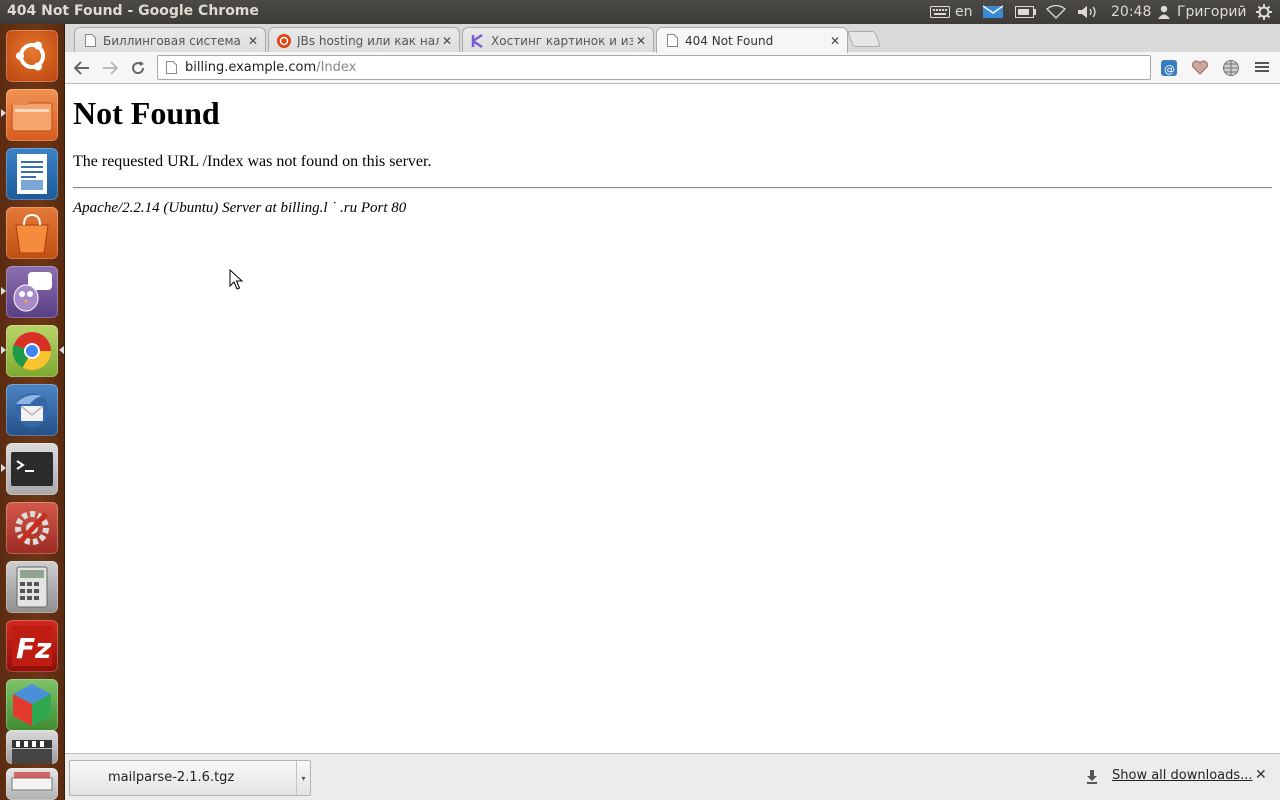  I want to click on svg-text: Fz, so click(34, 648).